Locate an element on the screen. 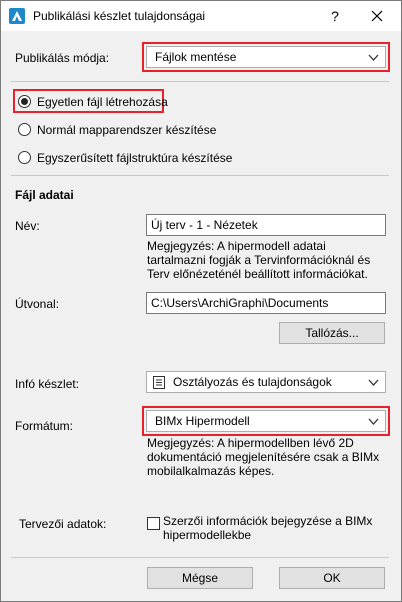  radio-normal-folders is located at coordinates (24, 129).